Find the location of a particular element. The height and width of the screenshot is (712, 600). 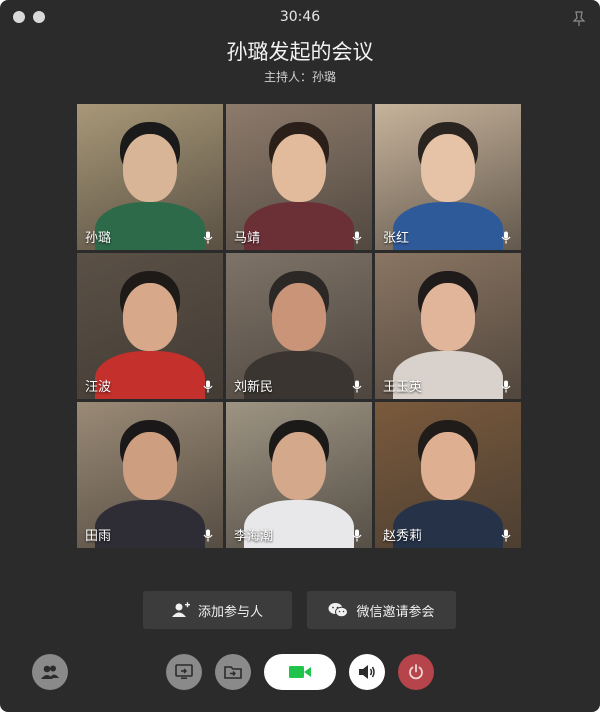

meeting-title: 孙璐发起的会议 is located at coordinates (300, 52).